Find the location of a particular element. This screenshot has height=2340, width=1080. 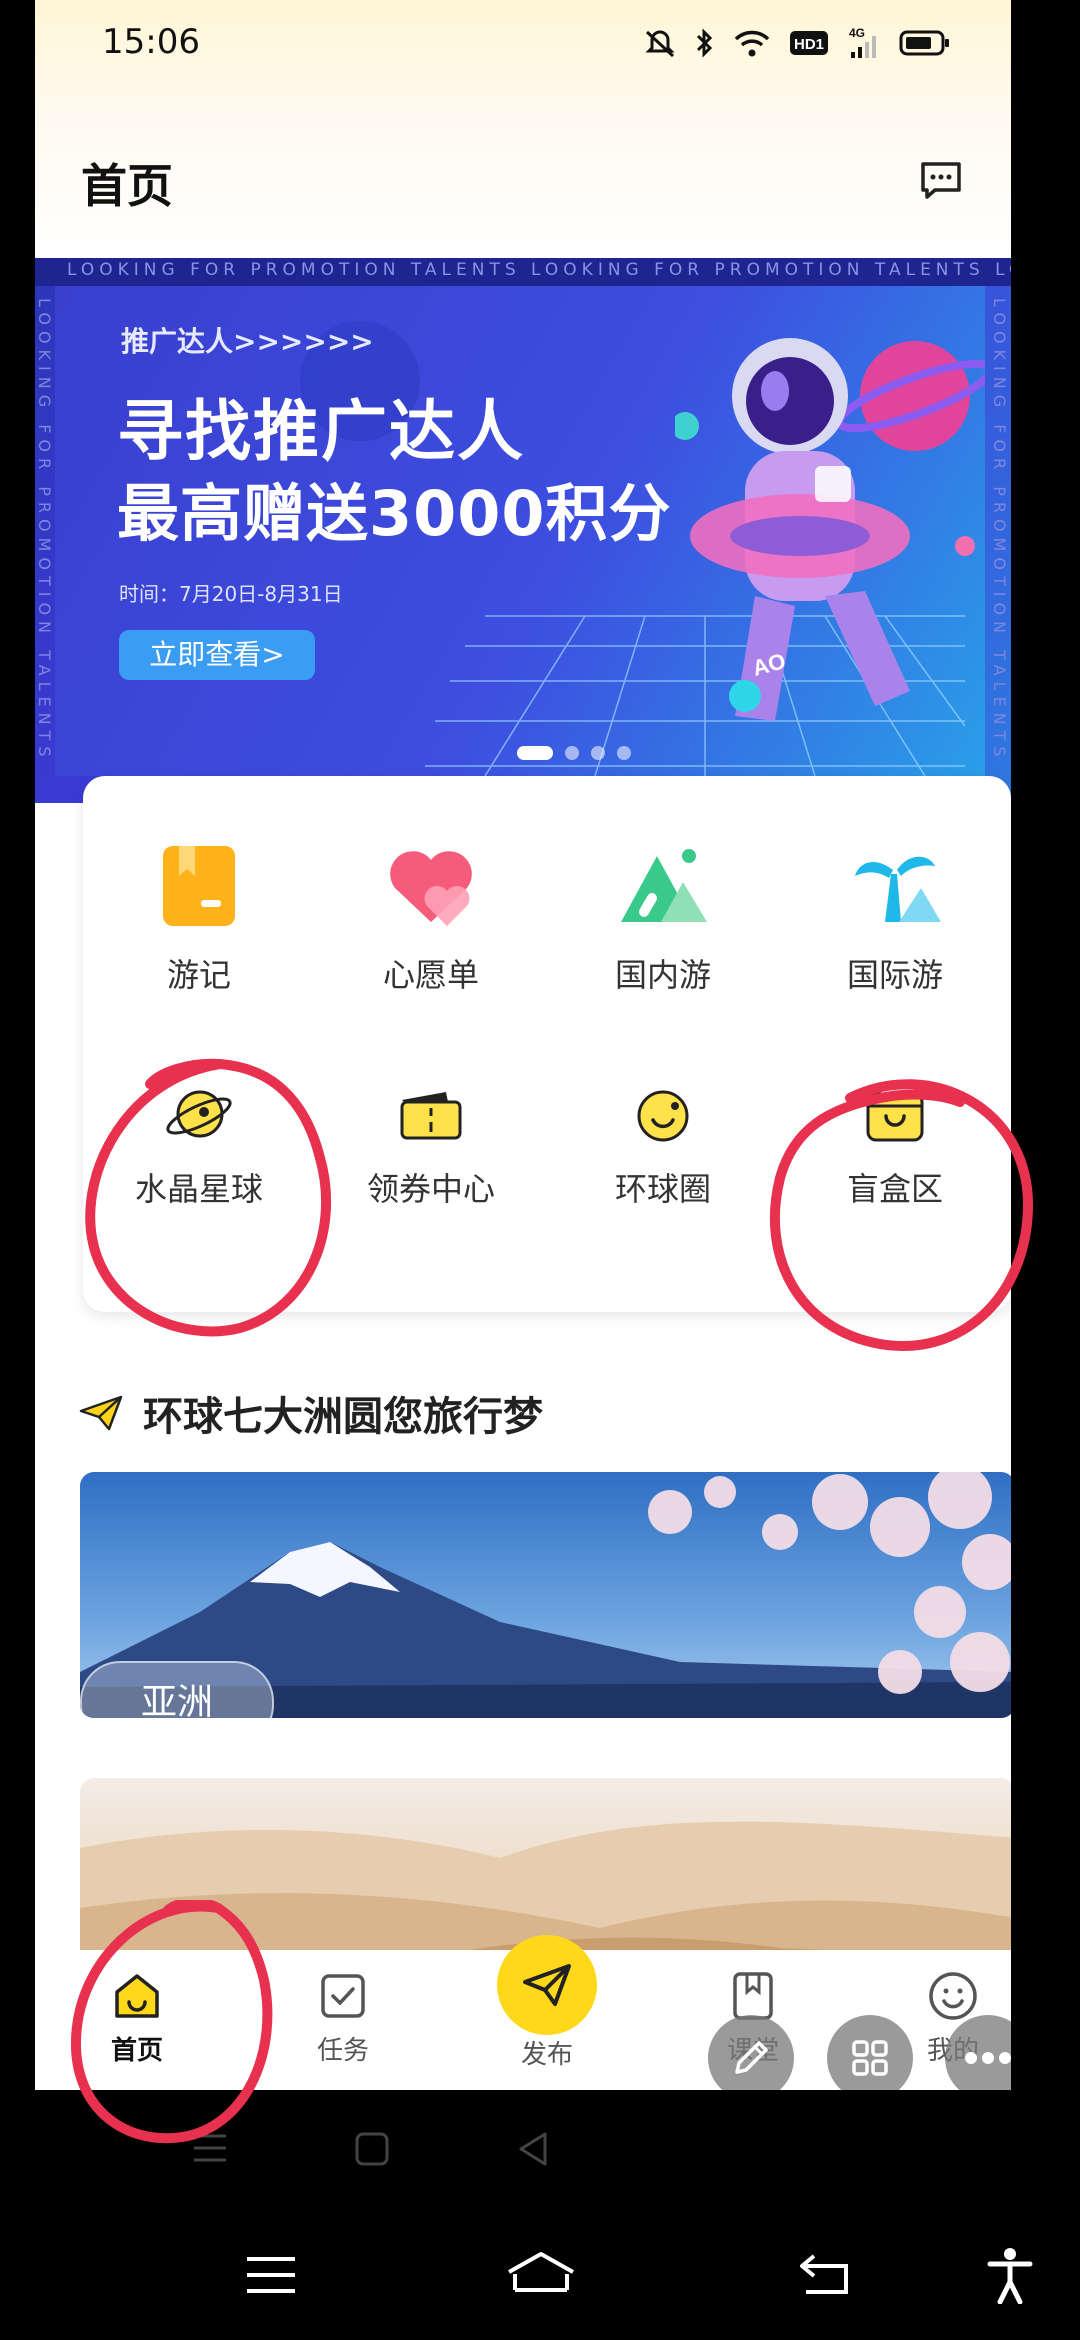

menu-item-blind-box: 盲盒区 is located at coordinates (895, 1138).